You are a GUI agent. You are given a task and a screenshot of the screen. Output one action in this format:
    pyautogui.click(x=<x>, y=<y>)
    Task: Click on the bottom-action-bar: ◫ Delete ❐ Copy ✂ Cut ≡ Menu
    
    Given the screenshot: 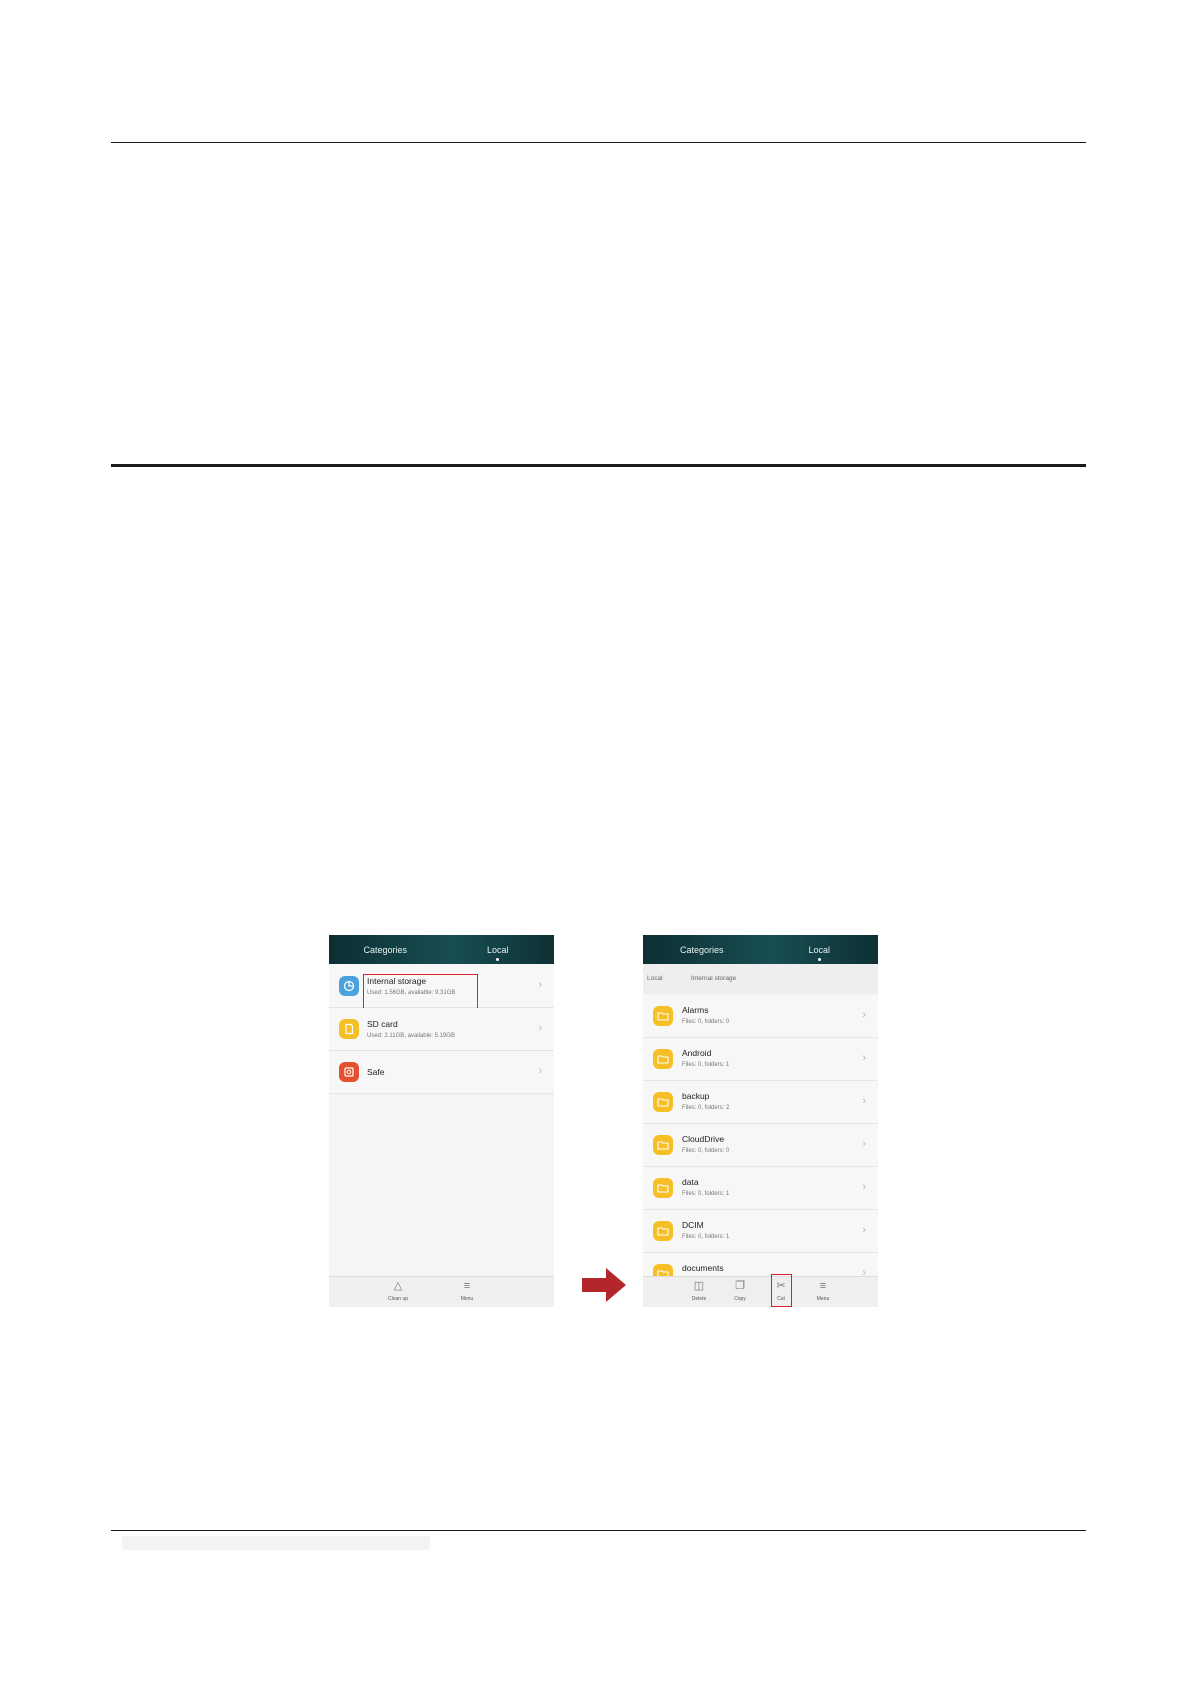 What is the action you would take?
    pyautogui.click(x=760, y=1291)
    